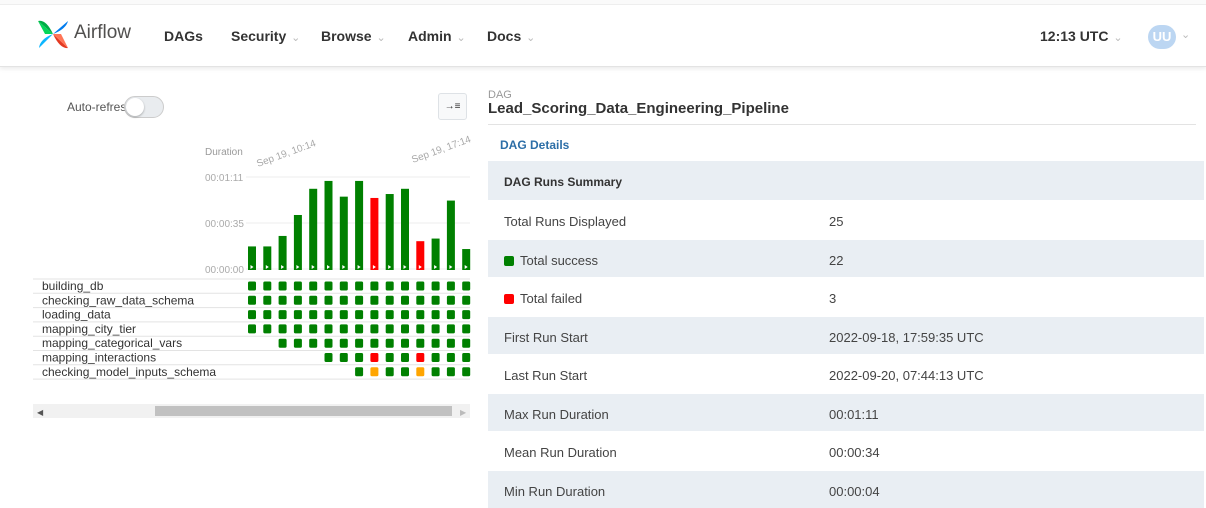 This screenshot has width=1206, height=508. What do you see at coordinates (40, 412) in the screenshot?
I see `scroll-left-icon: ◀` at bounding box center [40, 412].